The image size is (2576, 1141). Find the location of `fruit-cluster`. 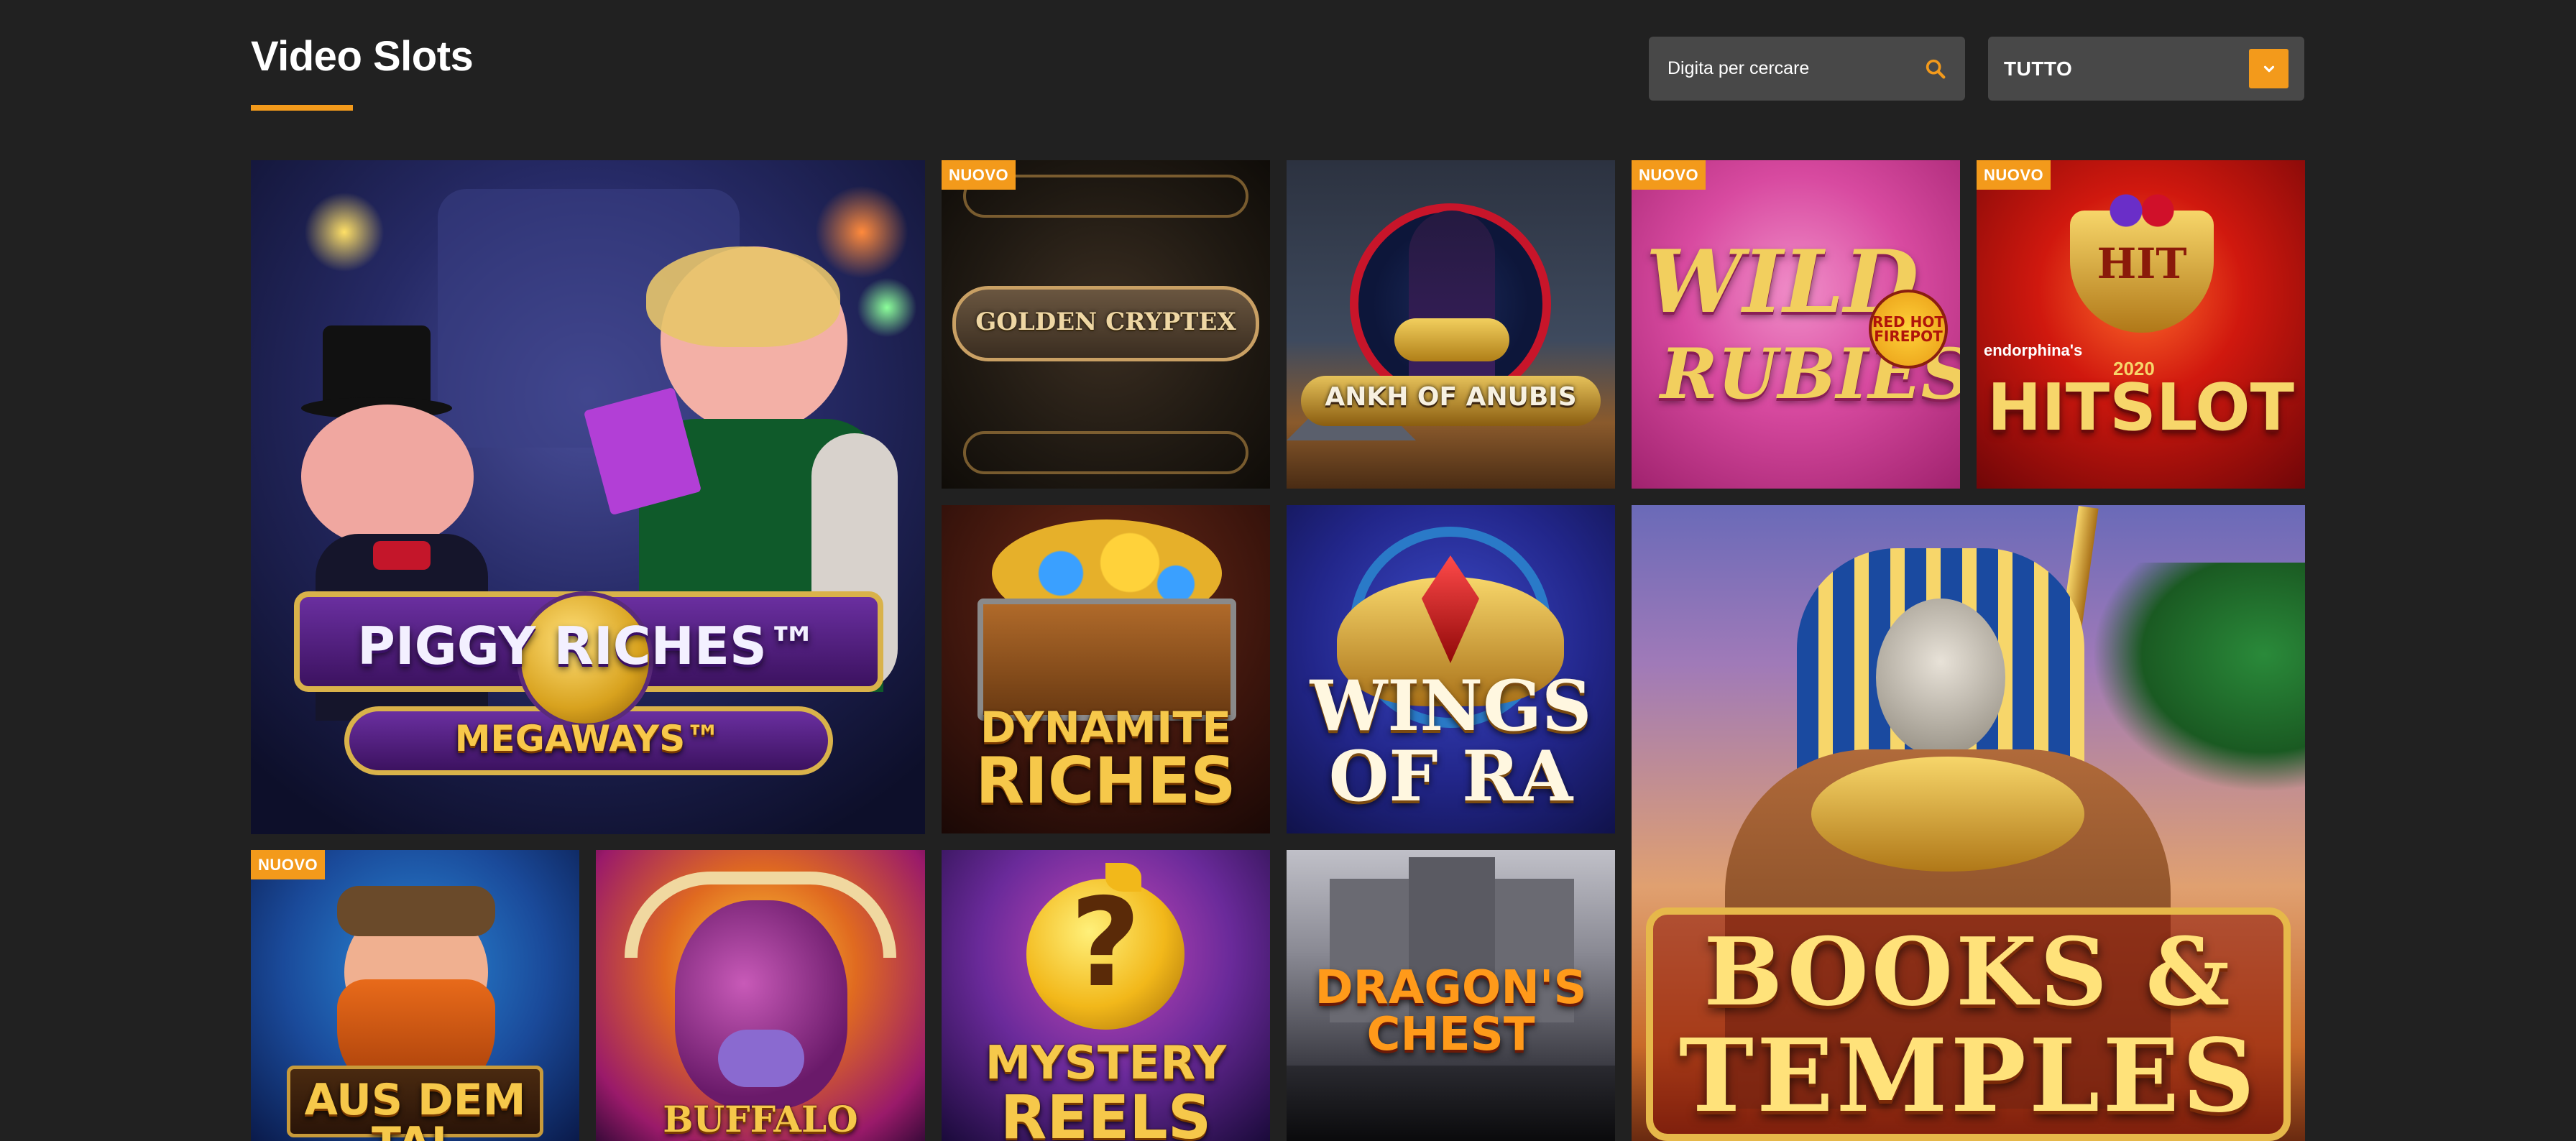

fruit-cluster is located at coordinates (2141, 210).